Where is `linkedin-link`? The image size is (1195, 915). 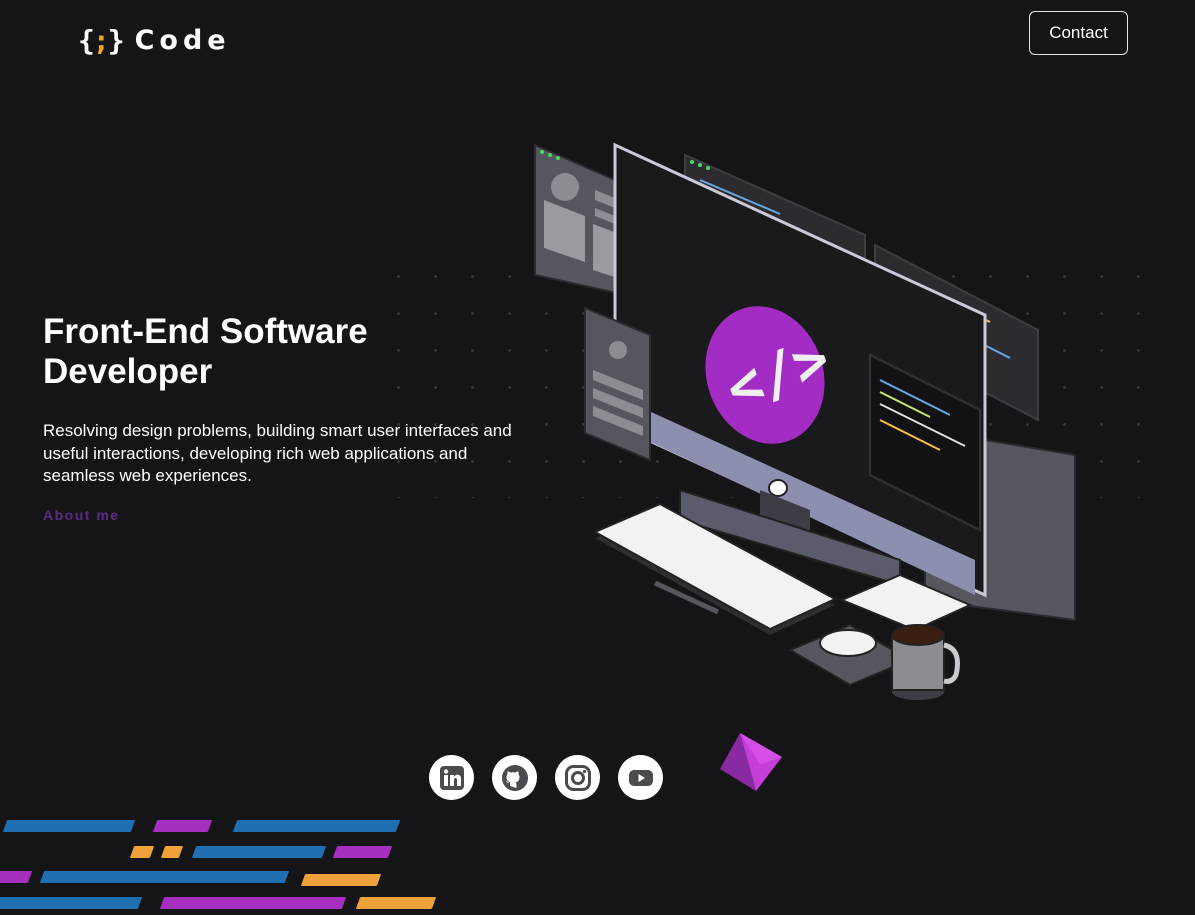
linkedin-link is located at coordinates (451, 777).